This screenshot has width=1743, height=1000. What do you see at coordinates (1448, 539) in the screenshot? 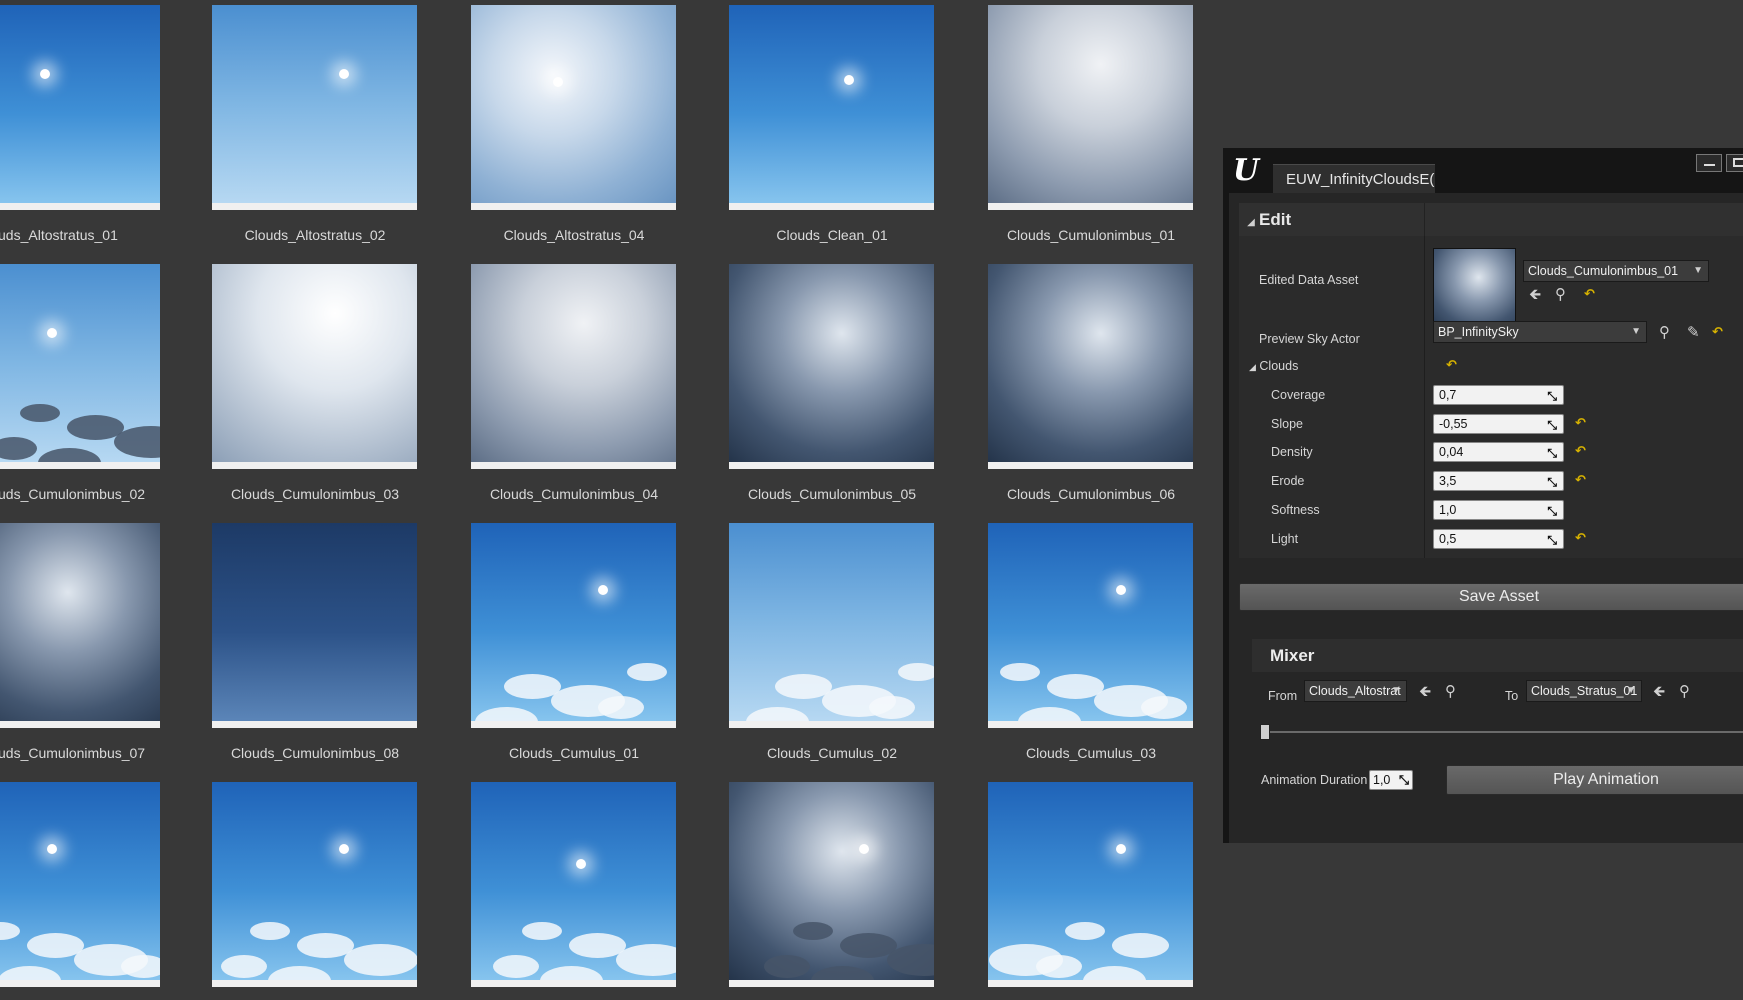
I see `property-value: 0,5` at bounding box center [1448, 539].